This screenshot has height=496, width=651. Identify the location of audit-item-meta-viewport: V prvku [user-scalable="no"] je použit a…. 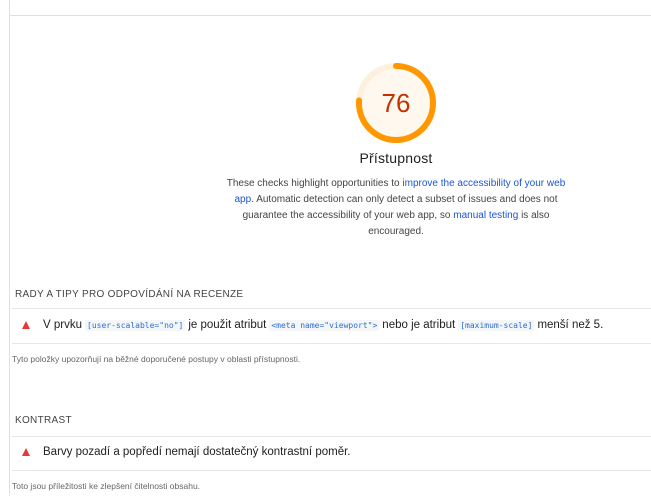
(334, 325).